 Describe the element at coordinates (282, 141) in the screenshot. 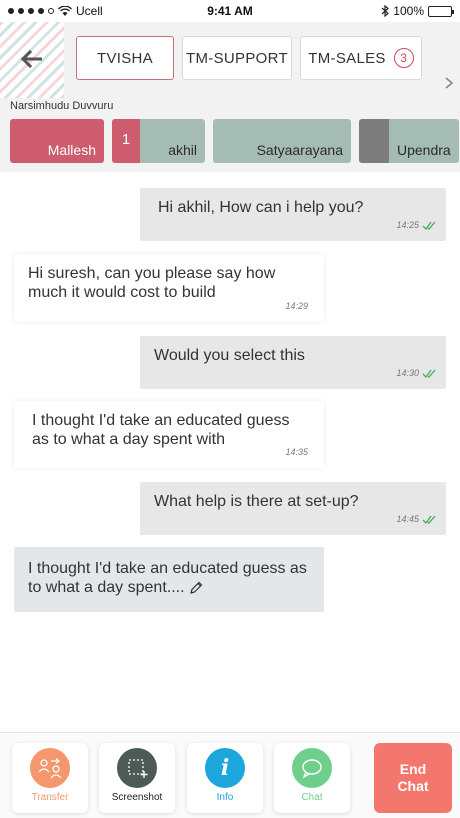

I see `agent-card-satyaarayana: Satyaarayana` at that location.